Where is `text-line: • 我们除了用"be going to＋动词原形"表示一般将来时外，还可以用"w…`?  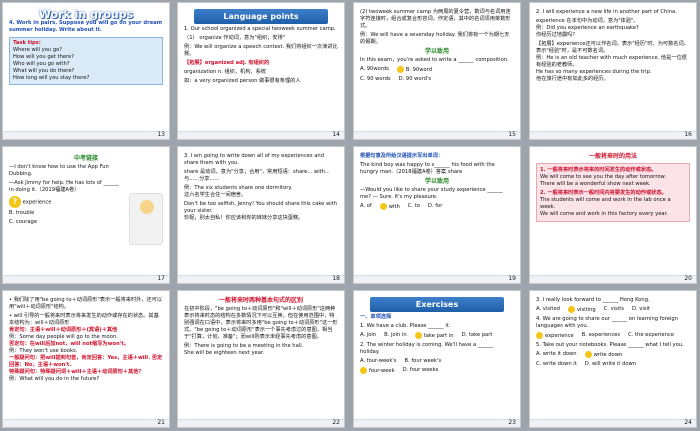 text-line: • 我们除了用"be going to＋动词原形"表示一般将来时外，还可以用"w… is located at coordinates (86, 303).